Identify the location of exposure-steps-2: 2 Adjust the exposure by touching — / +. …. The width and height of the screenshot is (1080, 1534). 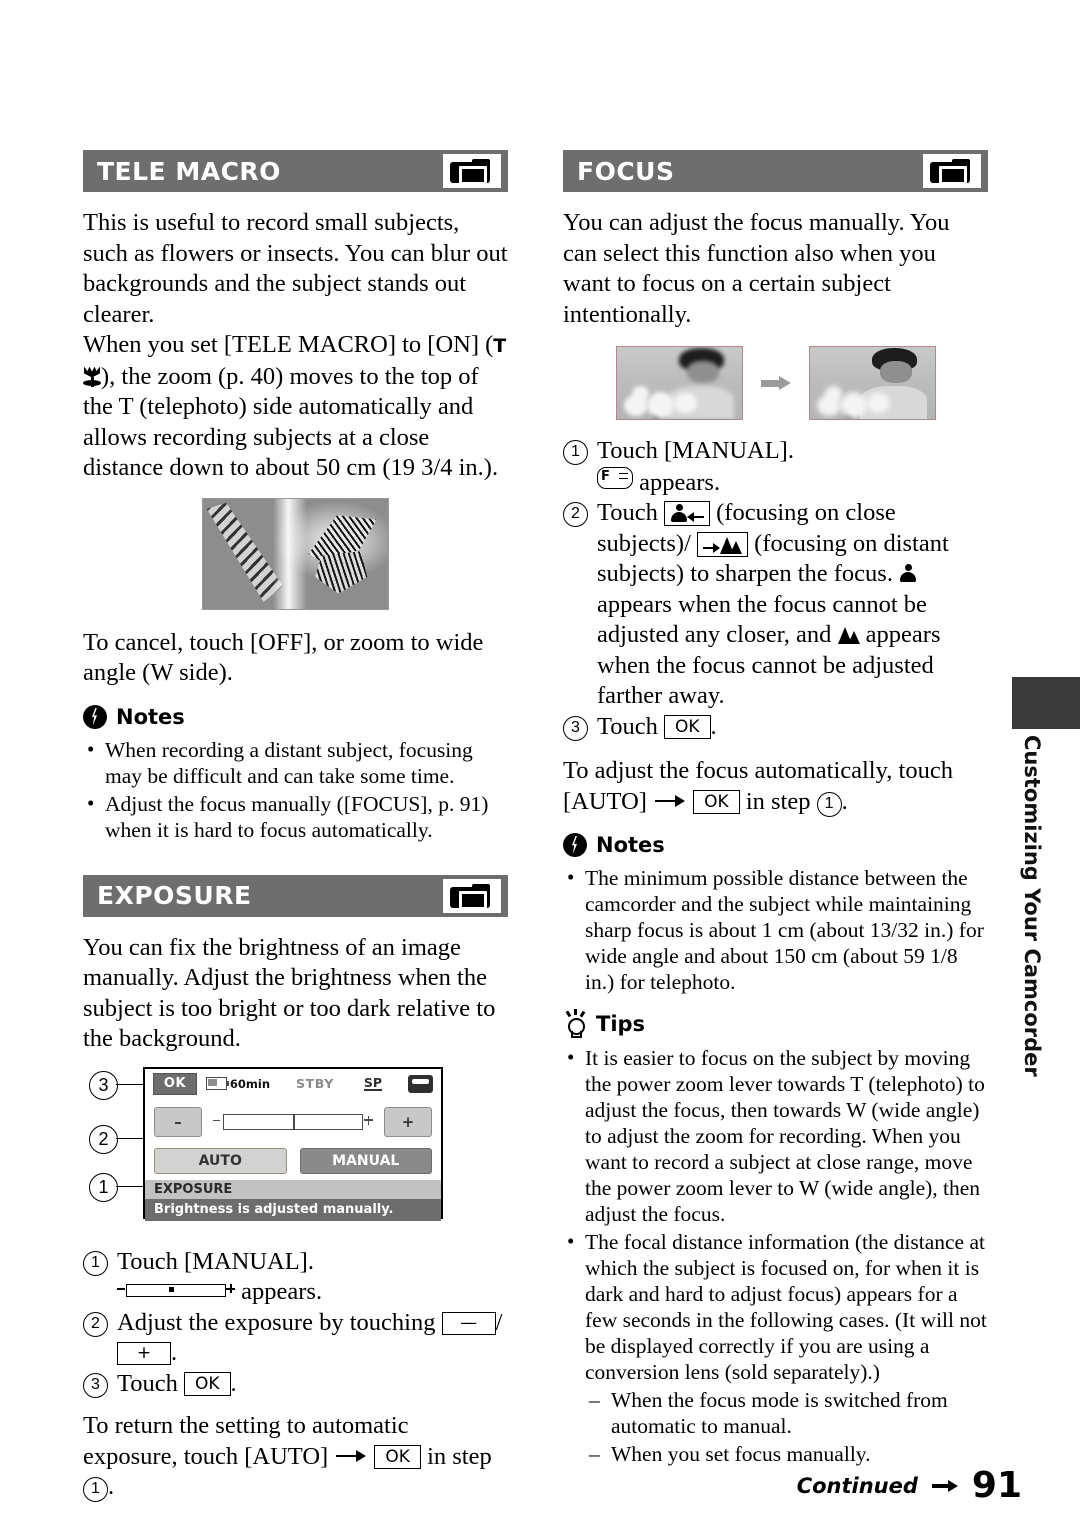
(295, 1354).